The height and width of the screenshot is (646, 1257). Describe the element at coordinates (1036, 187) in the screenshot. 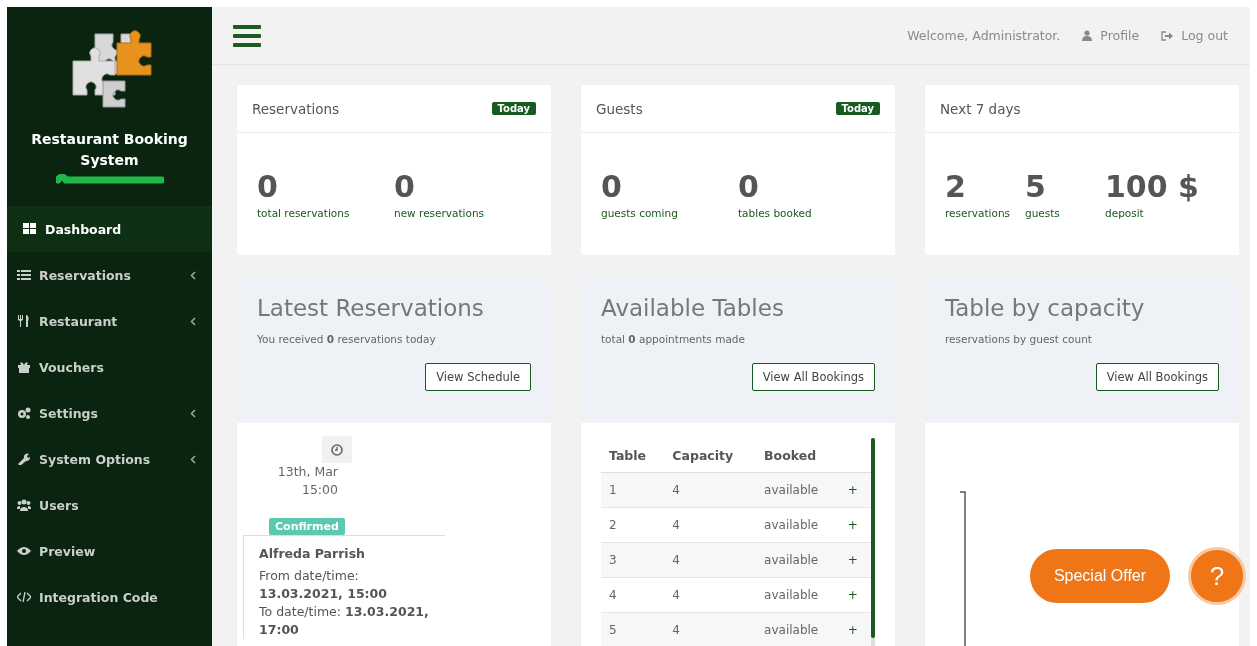

I see `stat-value: 5` at that location.